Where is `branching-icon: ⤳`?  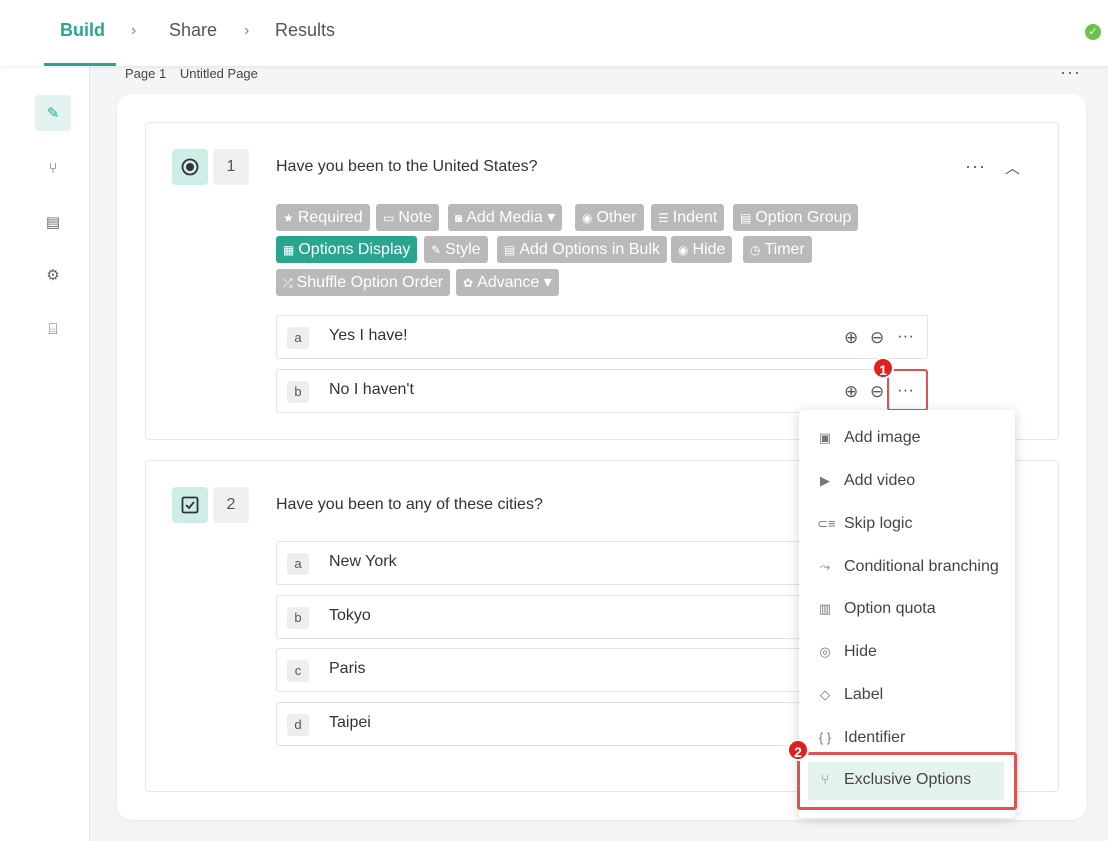
branching-icon: ⤳ is located at coordinates (825, 566).